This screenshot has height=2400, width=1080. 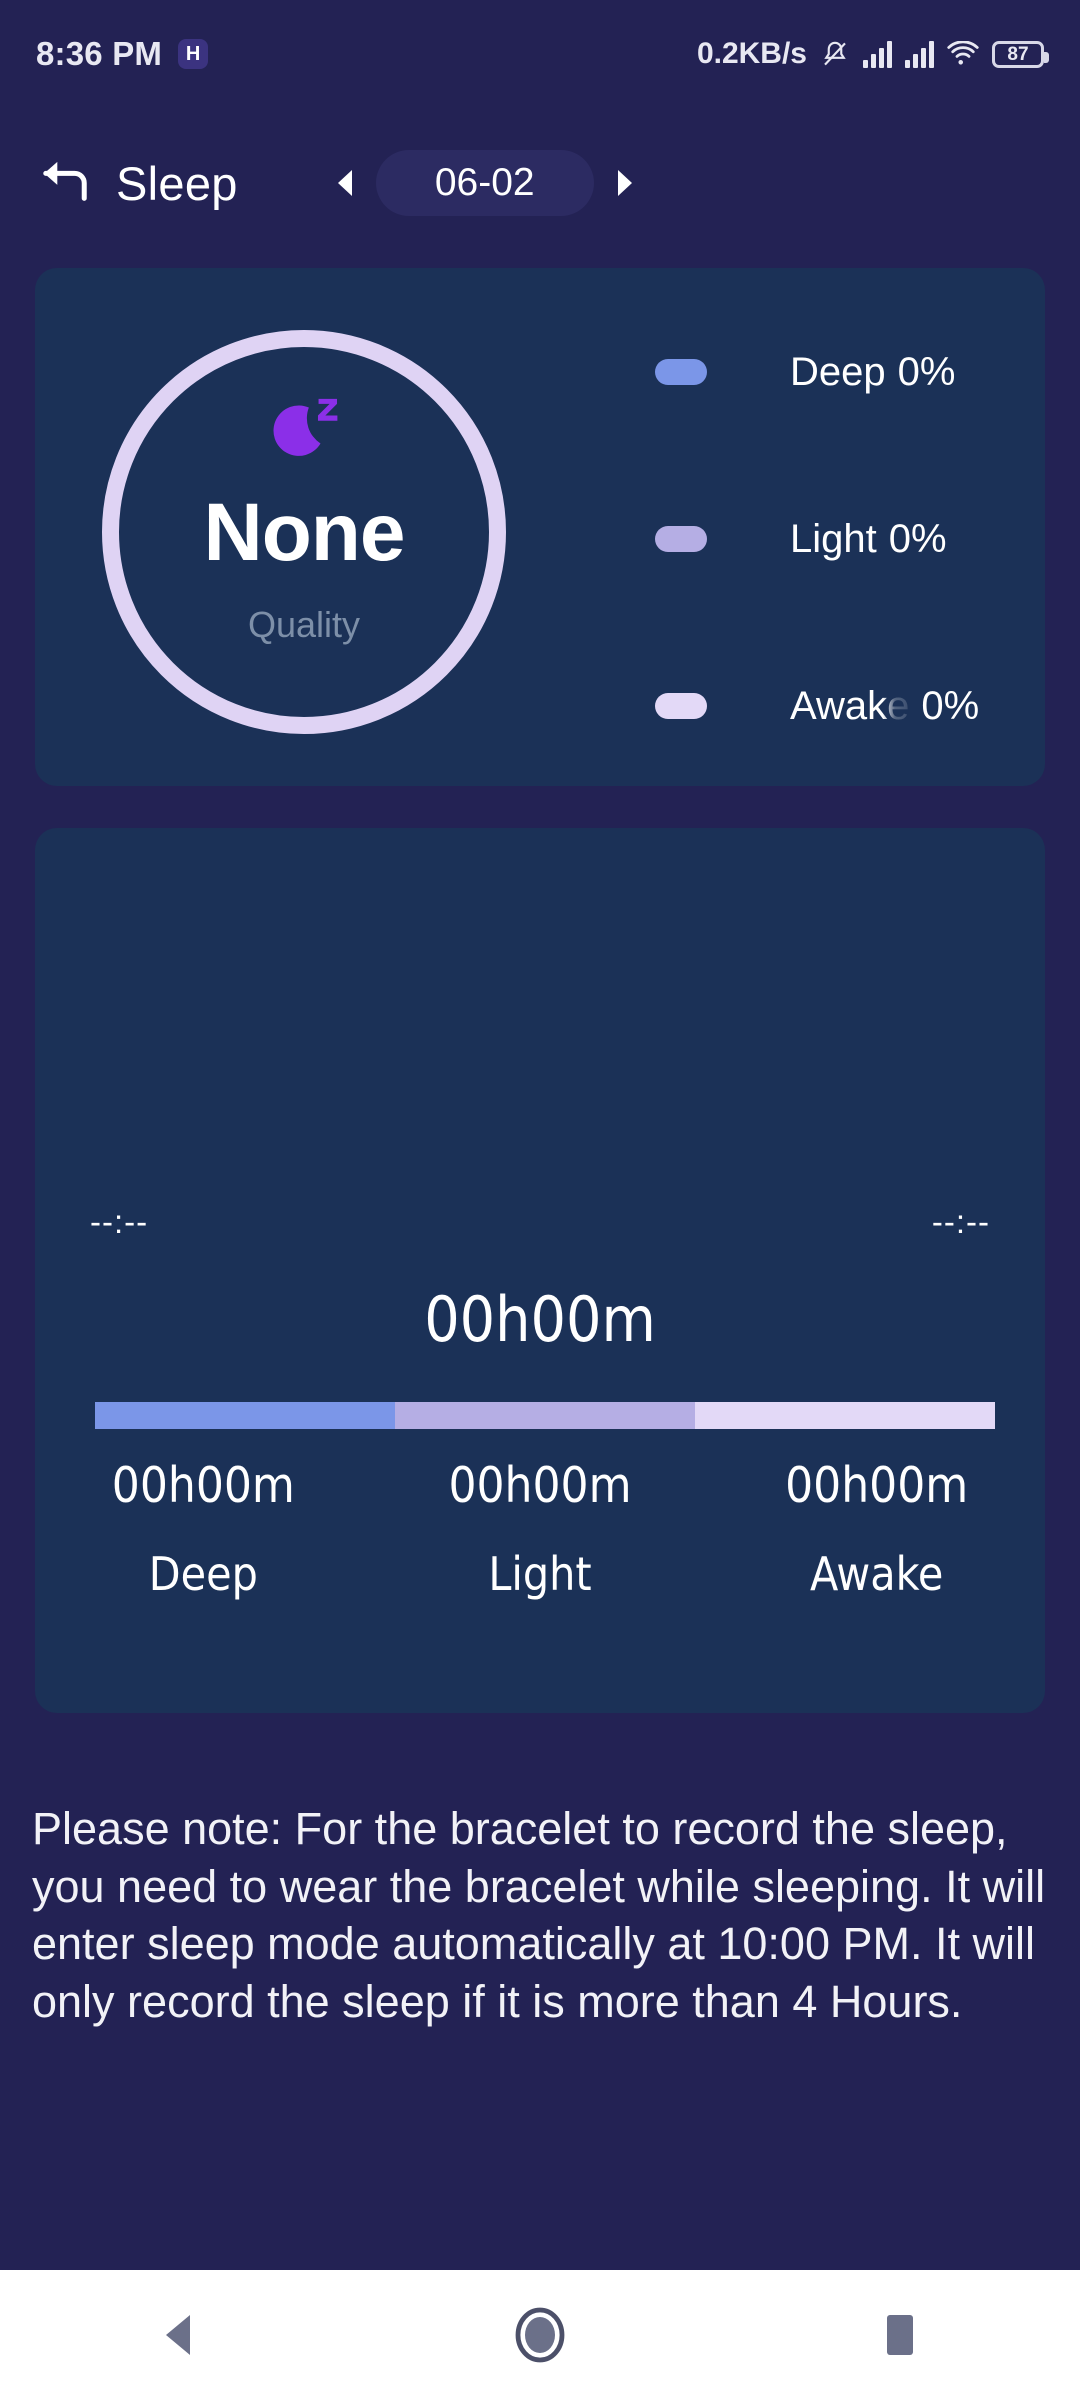 What do you see at coordinates (625, 183) in the screenshot?
I see `chevron-right-icon` at bounding box center [625, 183].